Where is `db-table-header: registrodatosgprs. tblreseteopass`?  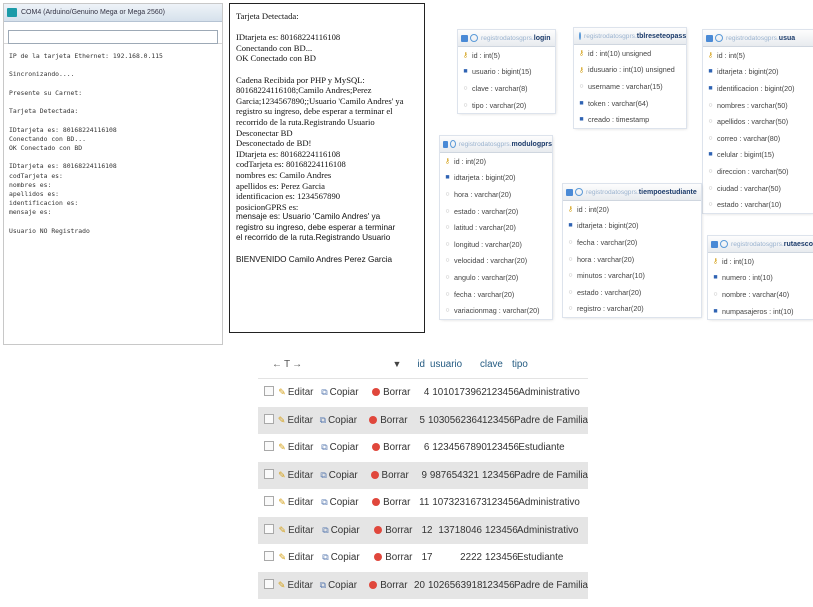 db-table-header: registrodatosgprs. tblreseteopass is located at coordinates (630, 36).